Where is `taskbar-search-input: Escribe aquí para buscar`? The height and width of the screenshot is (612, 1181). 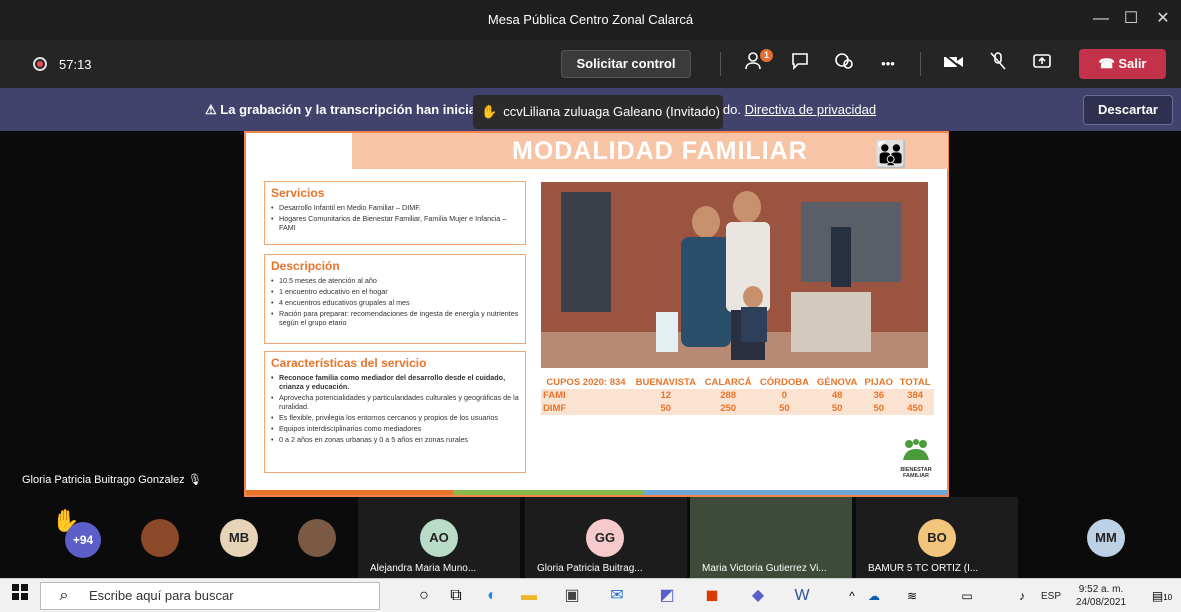 taskbar-search-input: Escribe aquí para buscar is located at coordinates (210, 596).